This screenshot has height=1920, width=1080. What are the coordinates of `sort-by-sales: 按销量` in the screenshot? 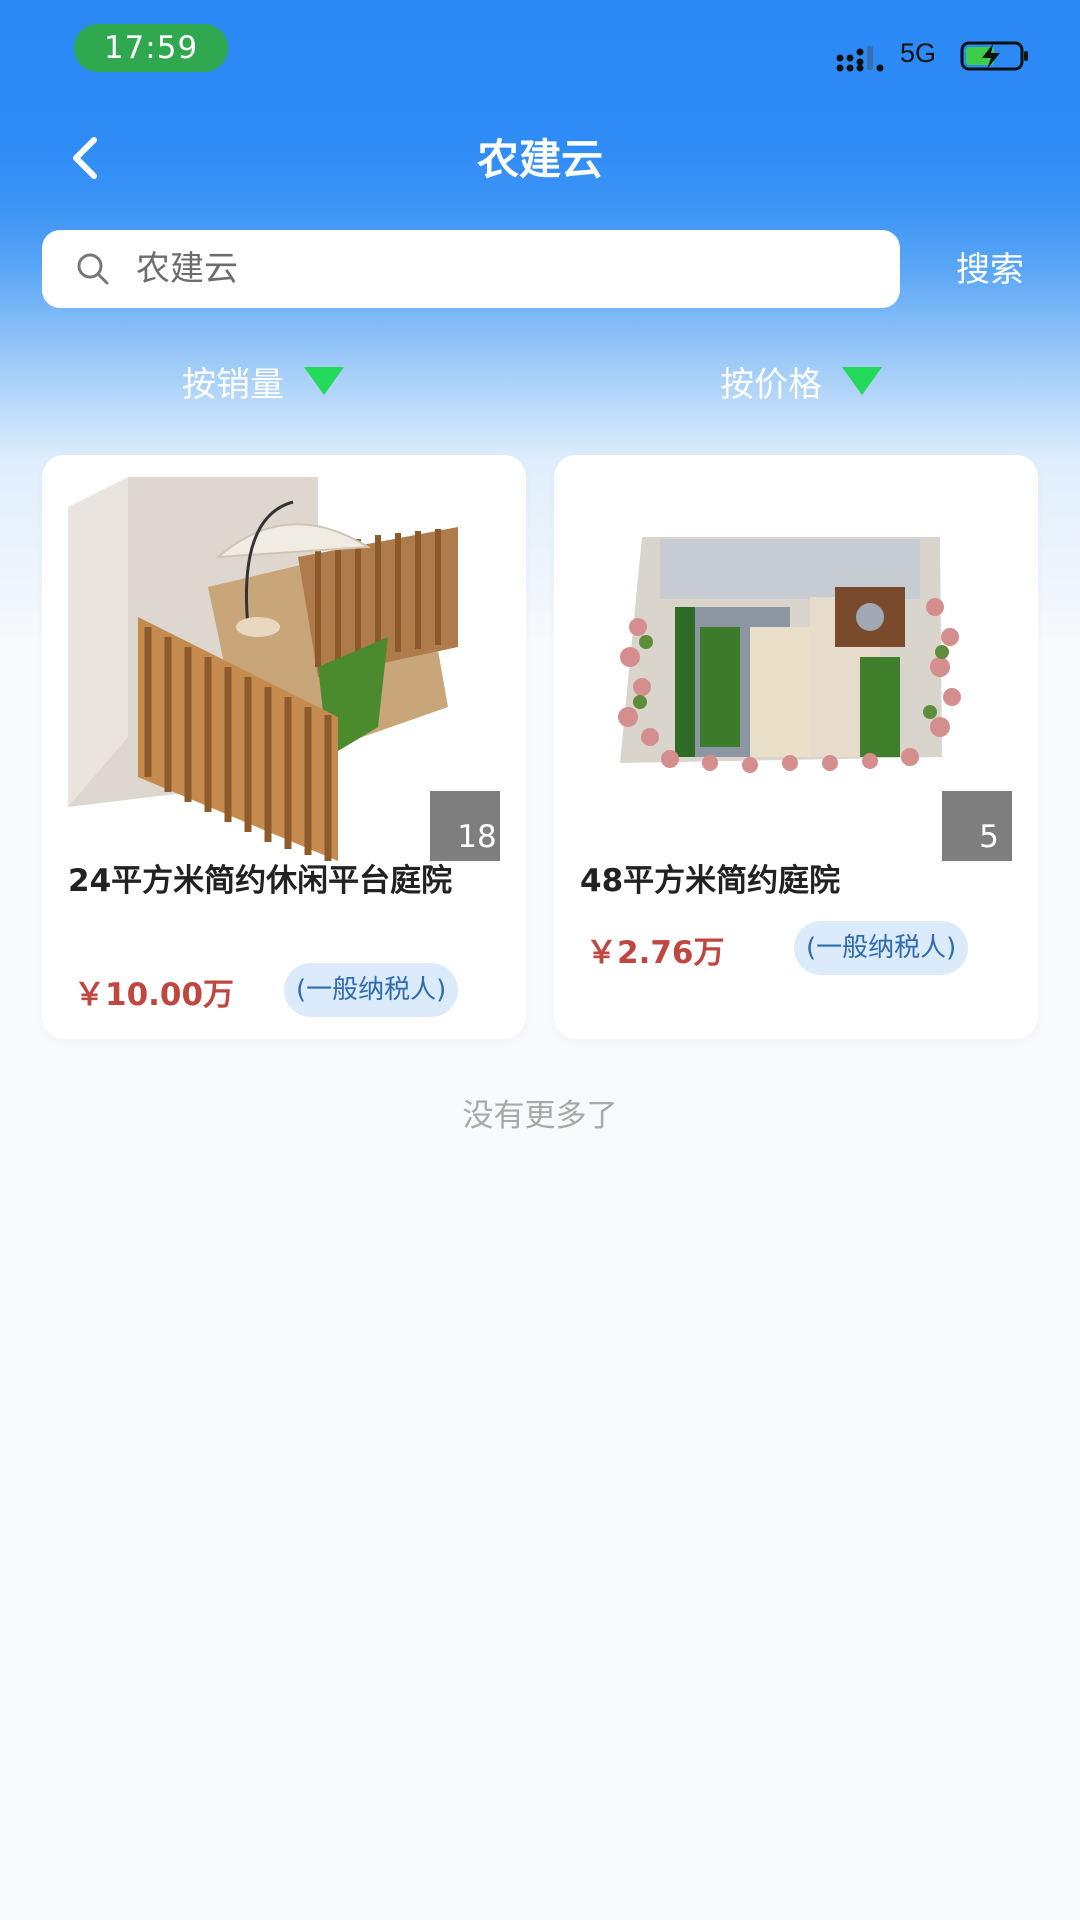 It's located at (263, 381).